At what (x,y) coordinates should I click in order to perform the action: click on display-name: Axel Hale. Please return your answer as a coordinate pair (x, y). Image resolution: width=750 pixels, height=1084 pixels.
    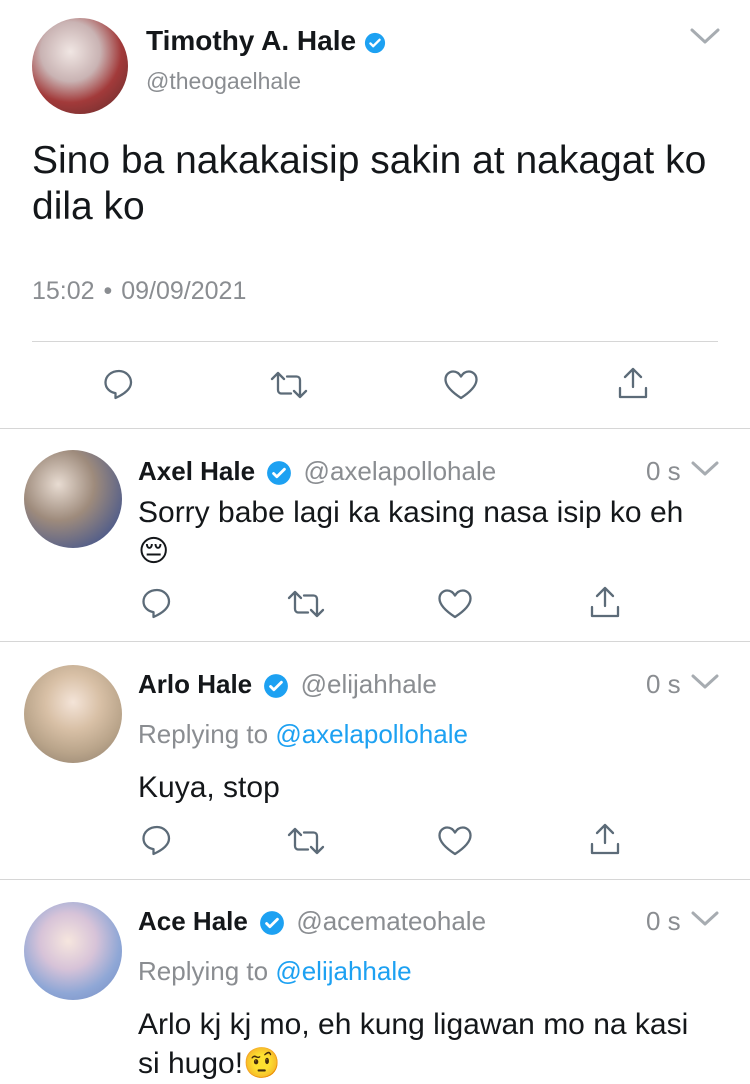
    Looking at the image, I should click on (196, 471).